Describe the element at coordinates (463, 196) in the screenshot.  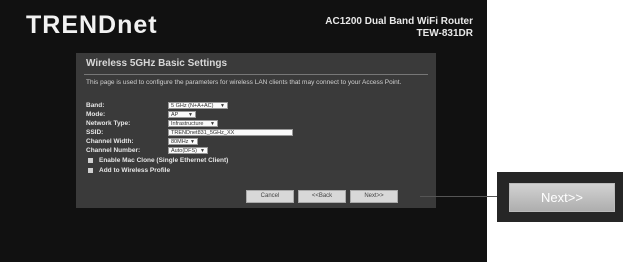
I see `callout-connector` at that location.